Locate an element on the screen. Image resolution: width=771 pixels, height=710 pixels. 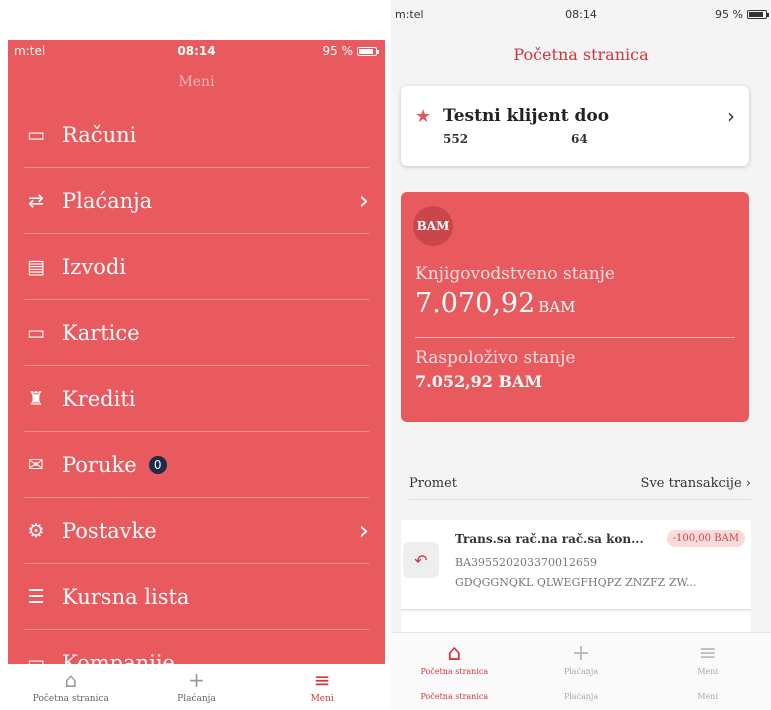
transfer-icon: ⇄ is located at coordinates (36, 200).